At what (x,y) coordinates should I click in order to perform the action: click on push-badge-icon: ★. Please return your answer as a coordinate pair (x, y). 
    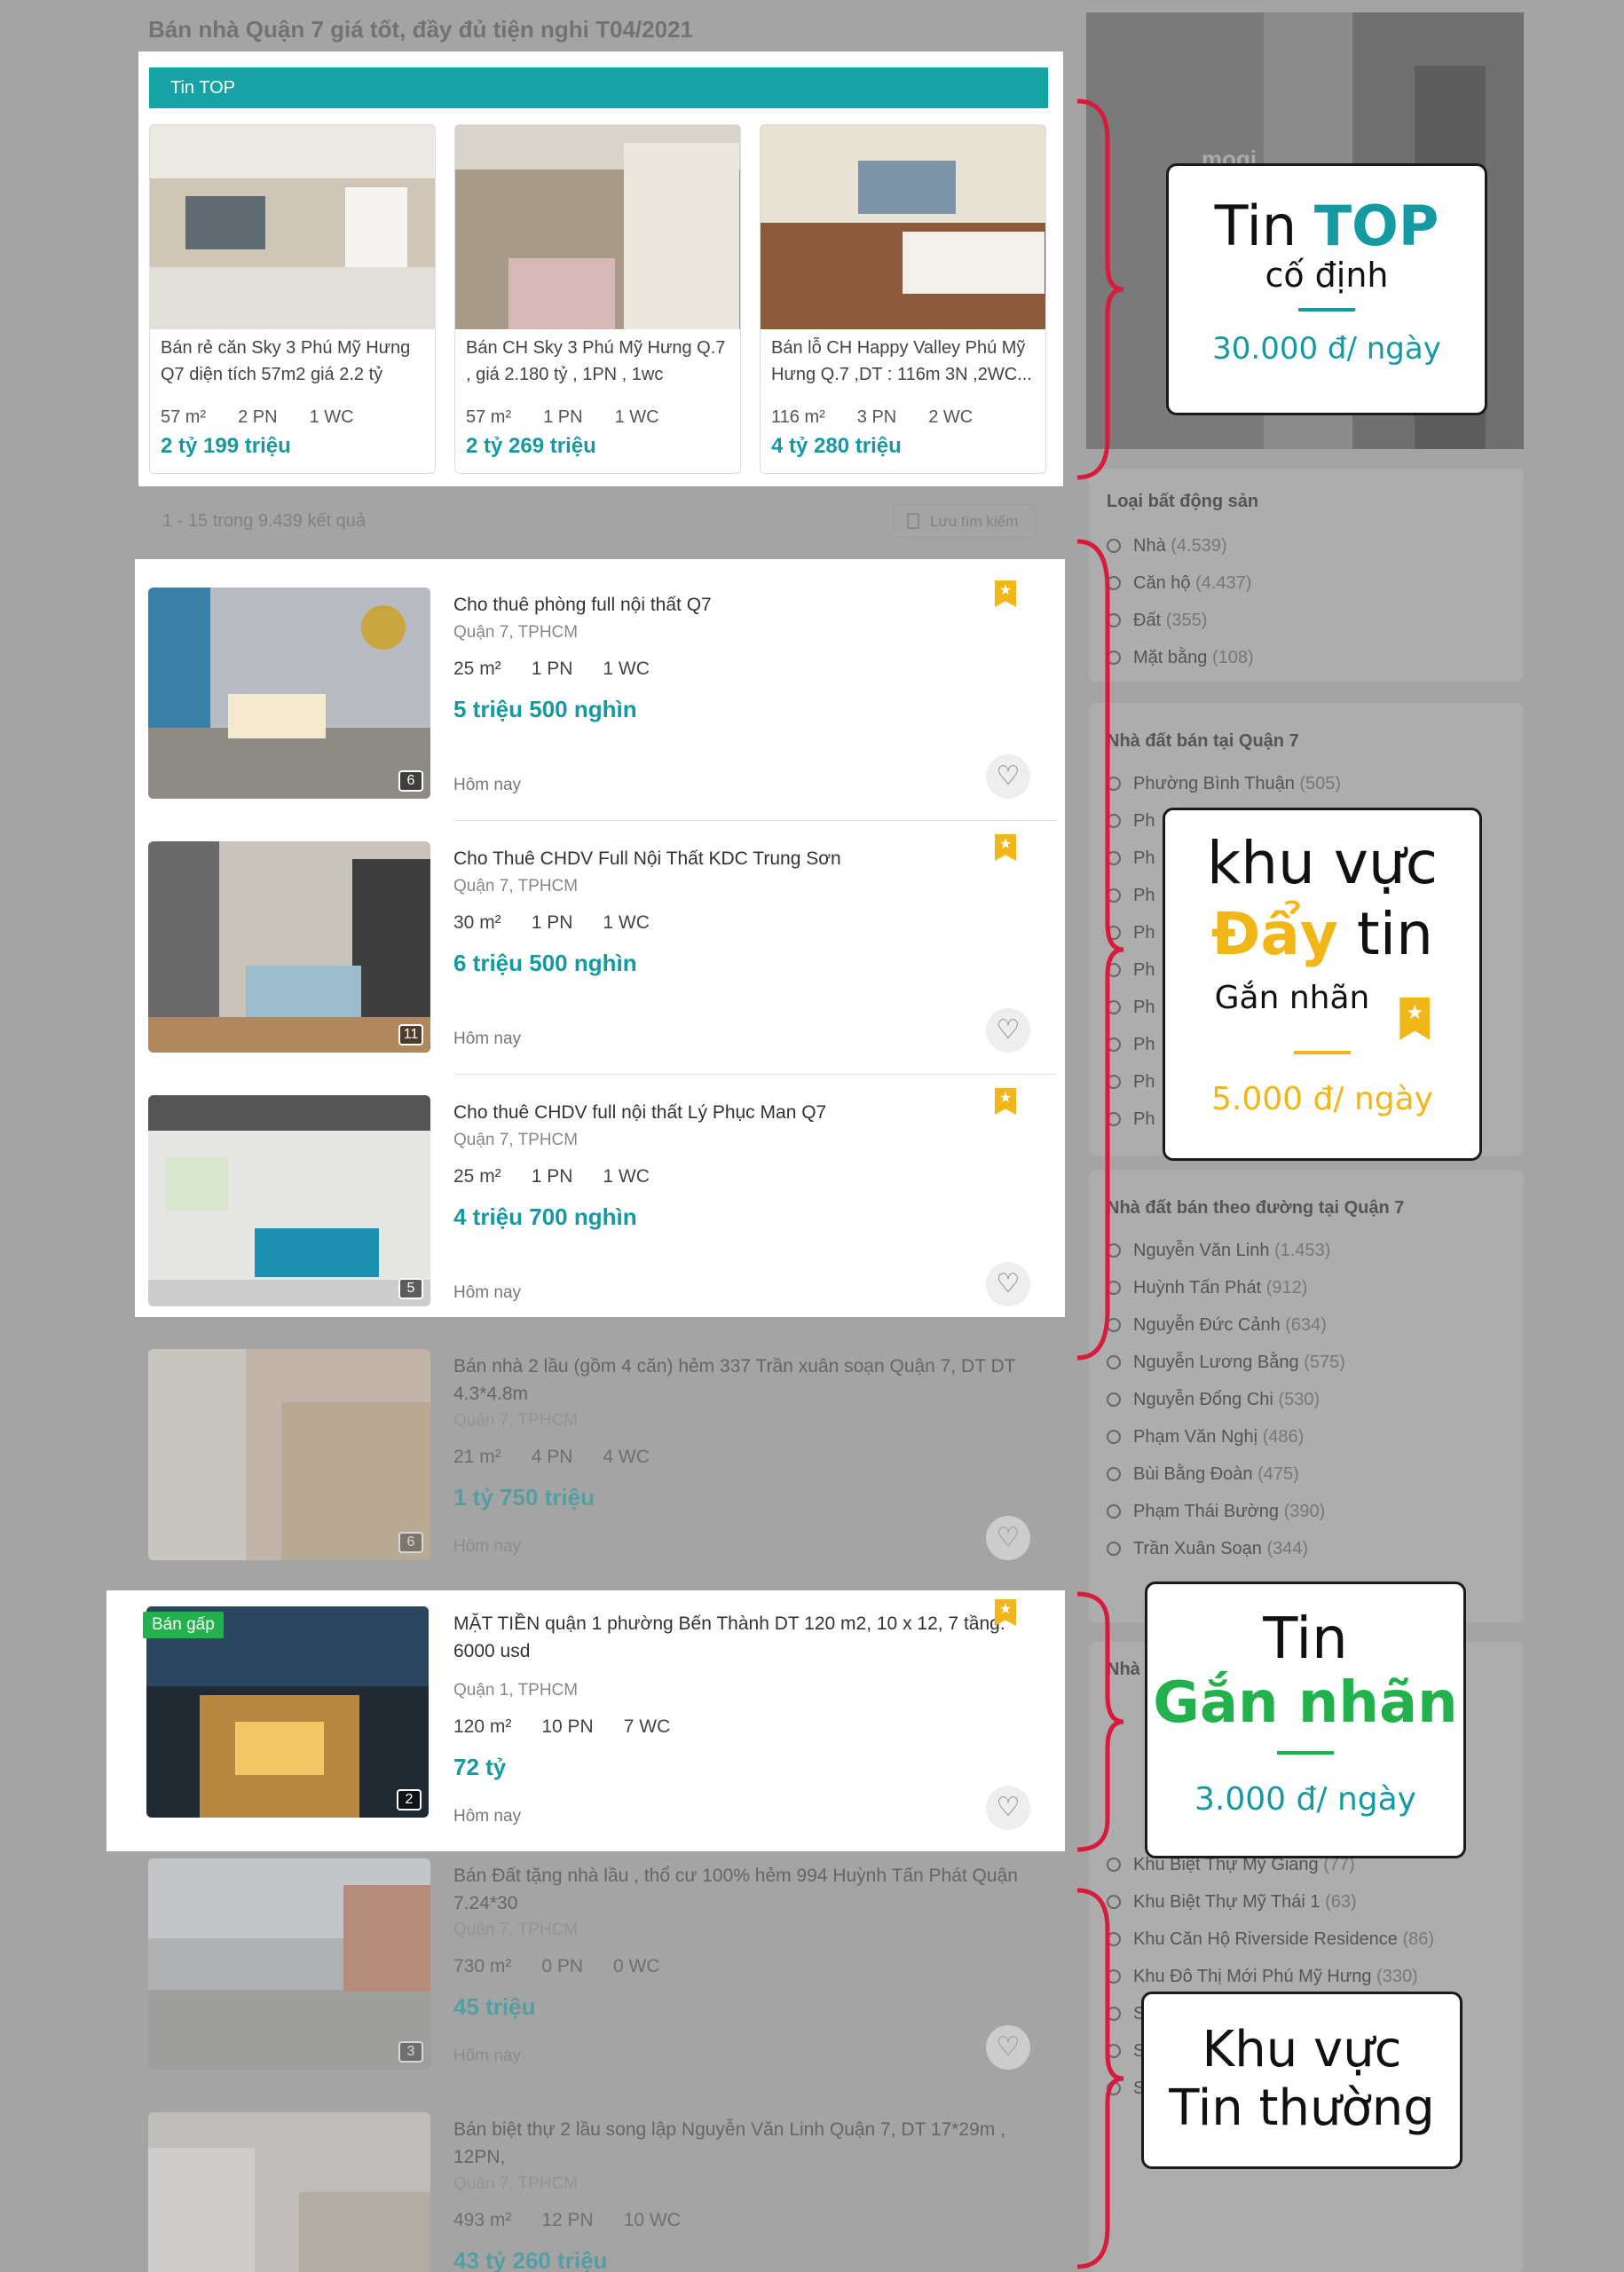
    Looking at the image, I should click on (1415, 1019).